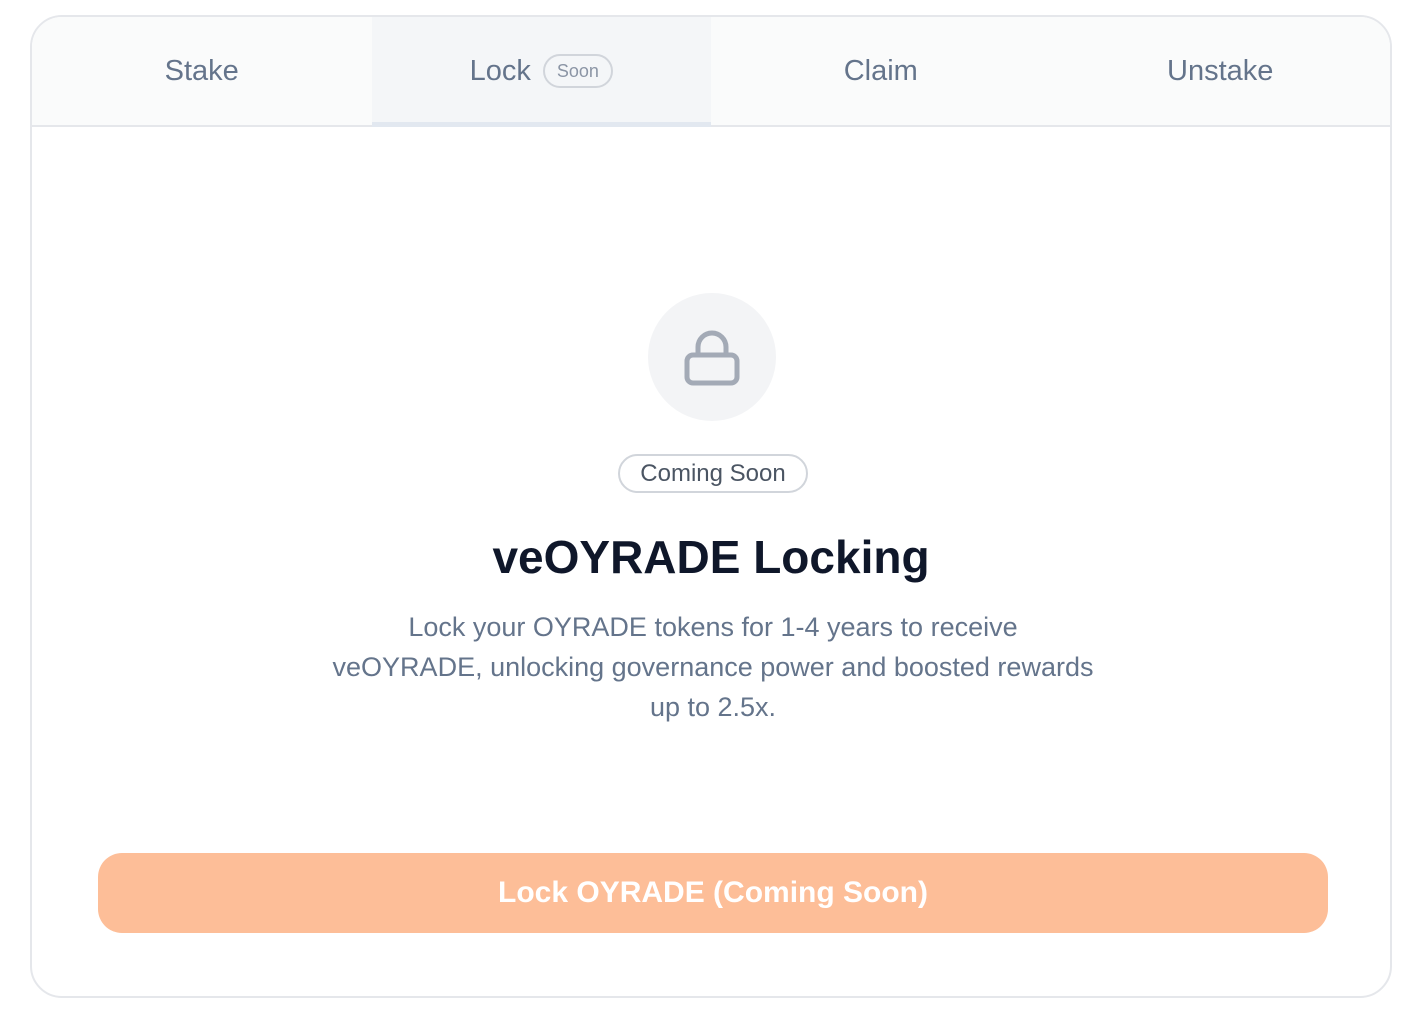 The width and height of the screenshot is (1422, 1012). I want to click on tab-stake-label: Stake, so click(201, 70).